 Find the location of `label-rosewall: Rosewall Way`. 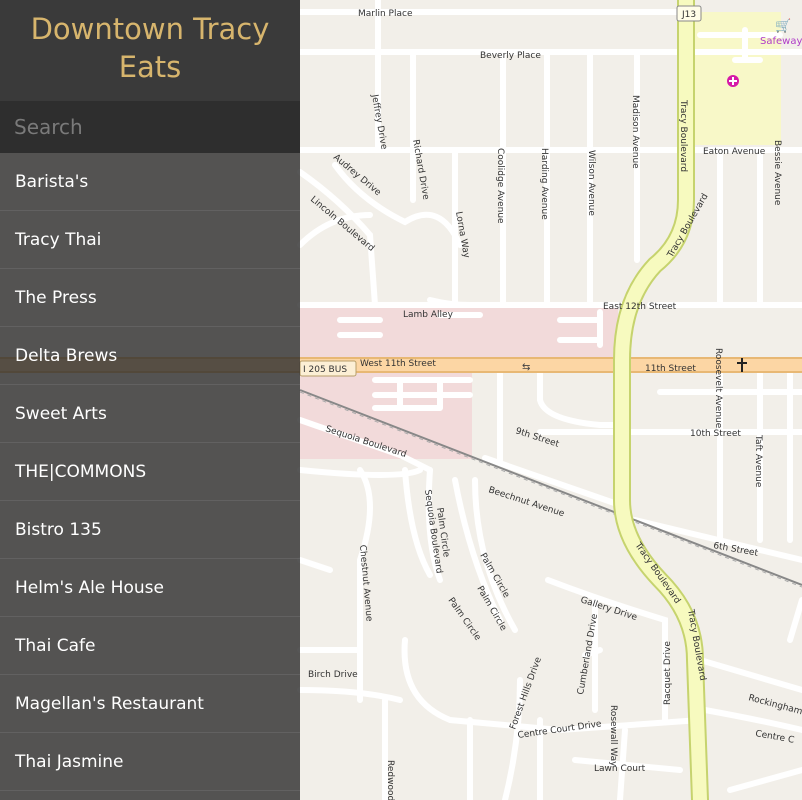

label-rosewall: Rosewall Way is located at coordinates (613, 736).